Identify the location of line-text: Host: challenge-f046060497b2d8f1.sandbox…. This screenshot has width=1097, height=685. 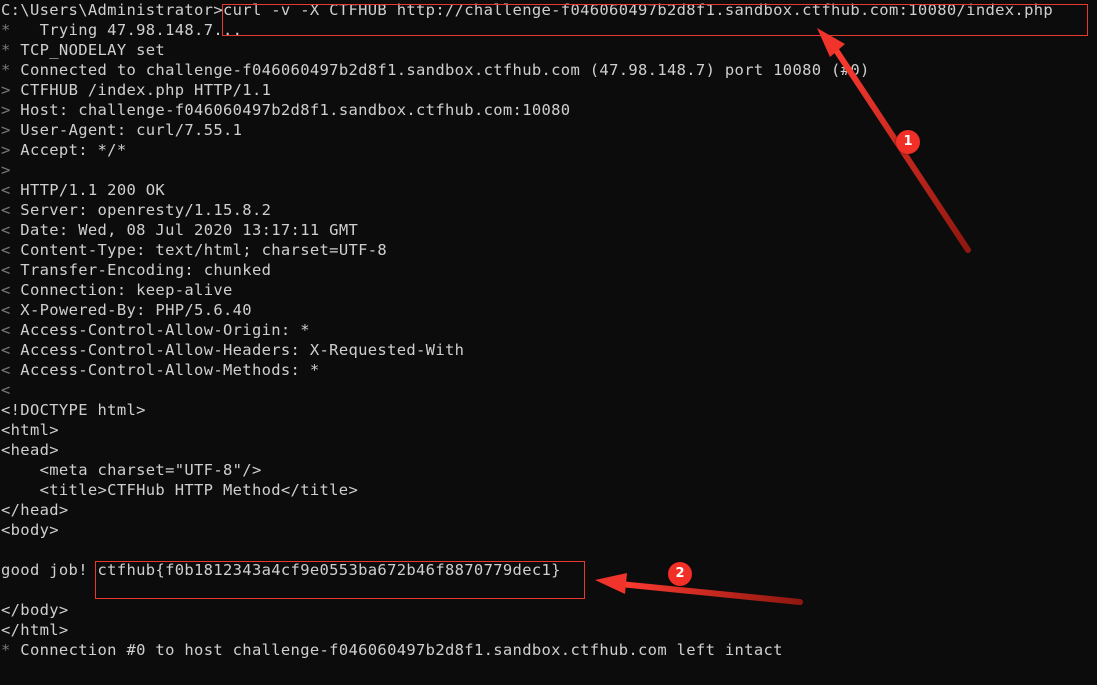
(290, 110).